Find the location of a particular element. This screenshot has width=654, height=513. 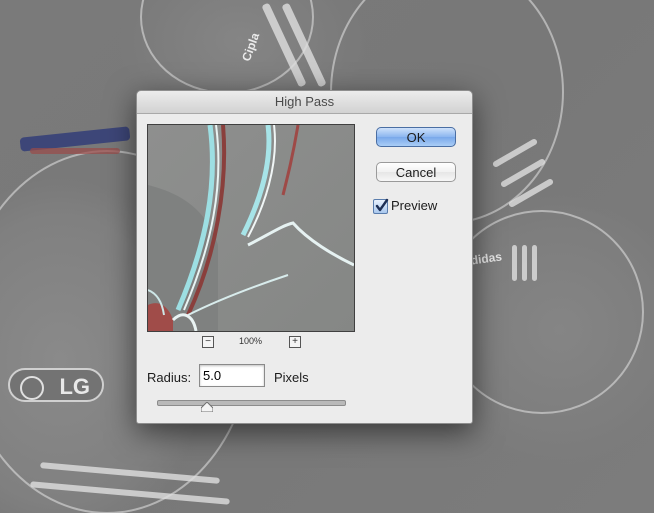

zoom-level: 100% is located at coordinates (251, 341).